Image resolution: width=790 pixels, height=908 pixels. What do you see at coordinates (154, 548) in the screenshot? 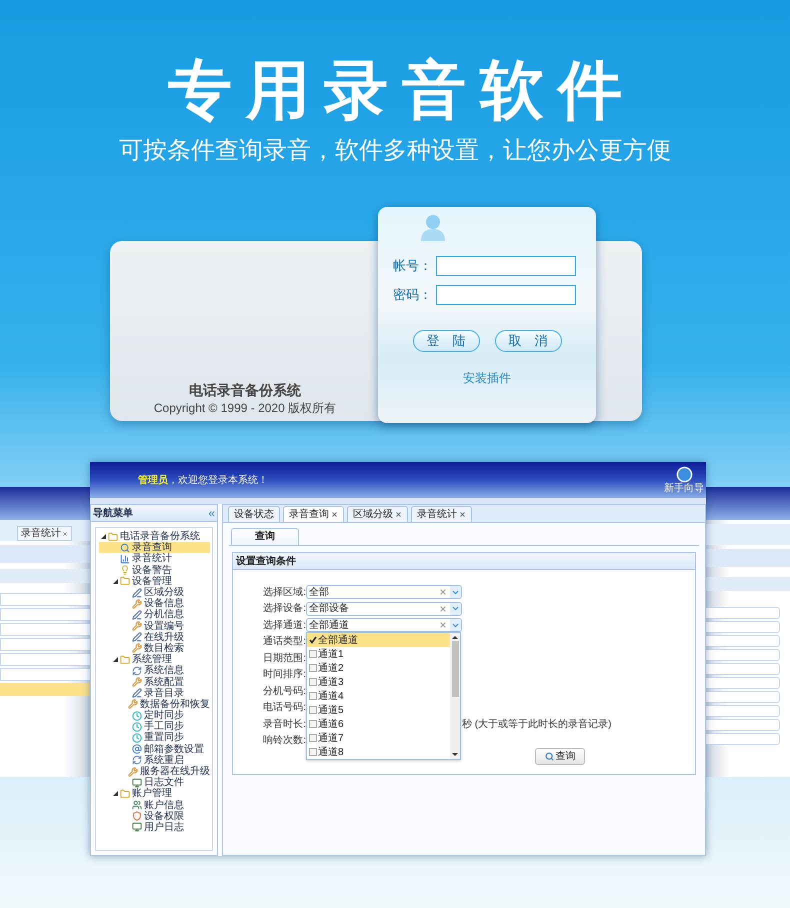
I see `tree-item: 录音查询` at bounding box center [154, 548].